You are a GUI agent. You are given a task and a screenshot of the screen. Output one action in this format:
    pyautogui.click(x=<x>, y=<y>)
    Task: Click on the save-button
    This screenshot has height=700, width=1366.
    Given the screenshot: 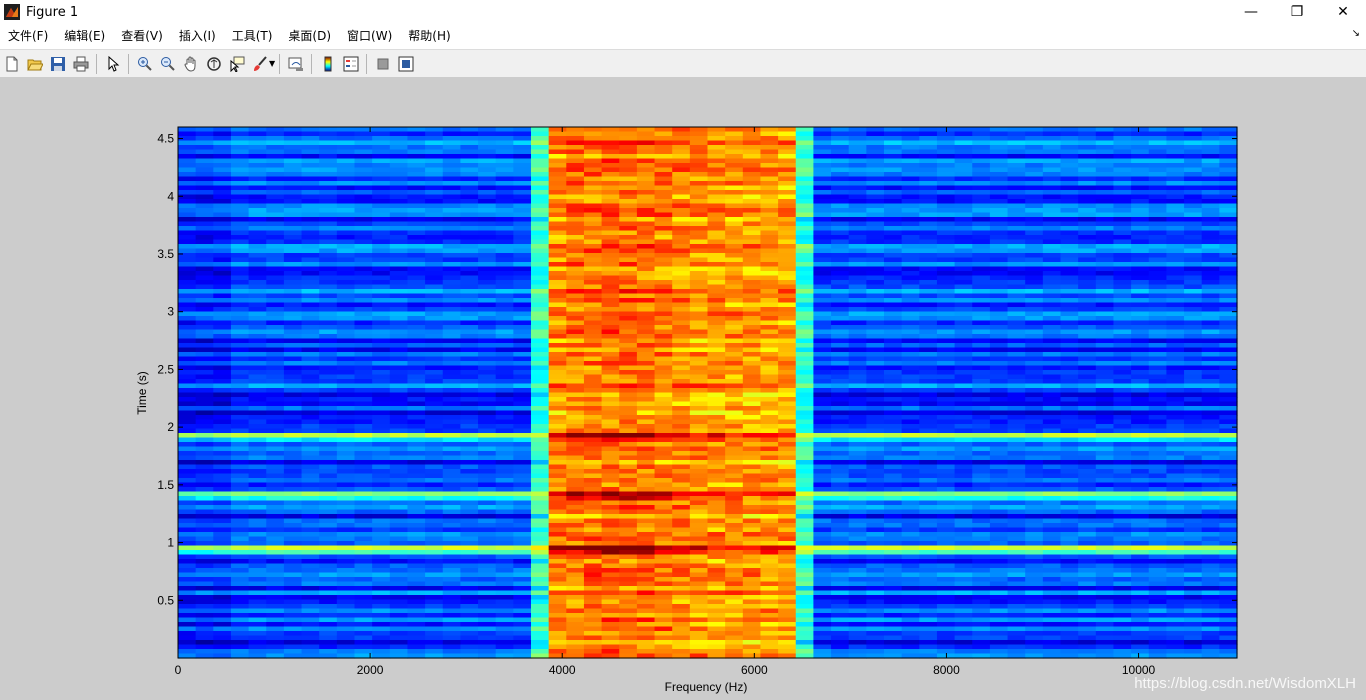 What is the action you would take?
    pyautogui.click(x=57, y=63)
    